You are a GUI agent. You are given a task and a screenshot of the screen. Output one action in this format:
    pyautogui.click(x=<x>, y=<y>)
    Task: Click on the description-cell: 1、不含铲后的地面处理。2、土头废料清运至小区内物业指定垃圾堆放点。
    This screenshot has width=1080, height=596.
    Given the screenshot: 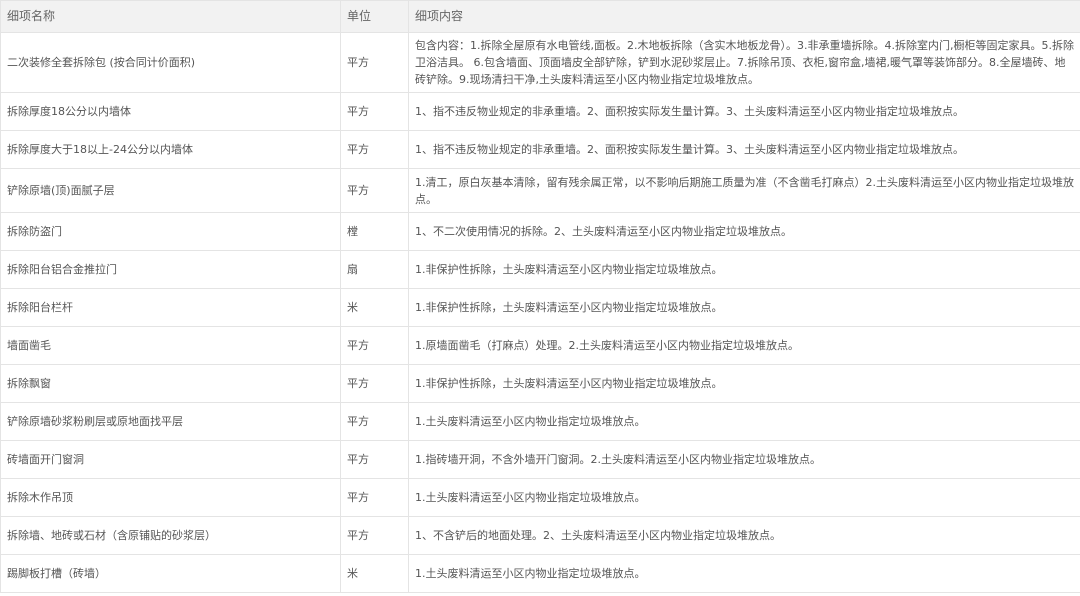 What is the action you would take?
    pyautogui.click(x=744, y=535)
    